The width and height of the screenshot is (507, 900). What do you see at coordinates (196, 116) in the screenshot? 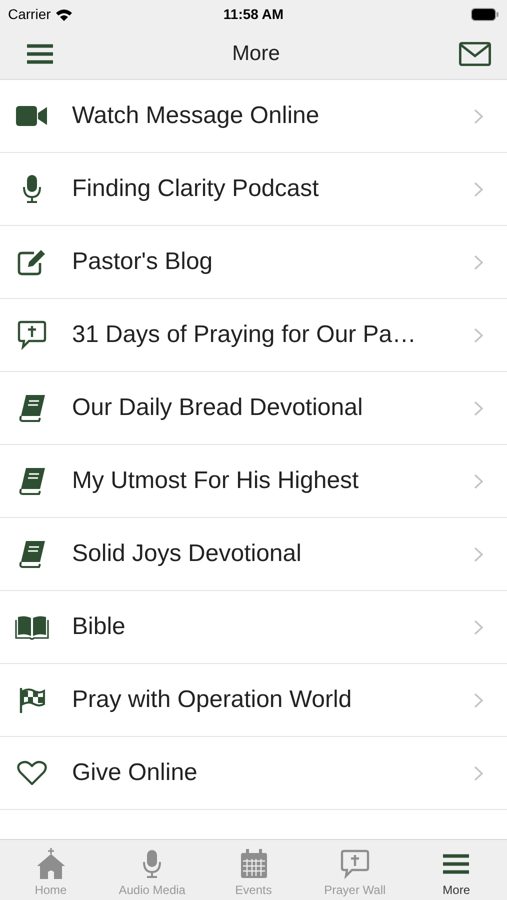
I see `menu-item-label: Watch Message Online` at bounding box center [196, 116].